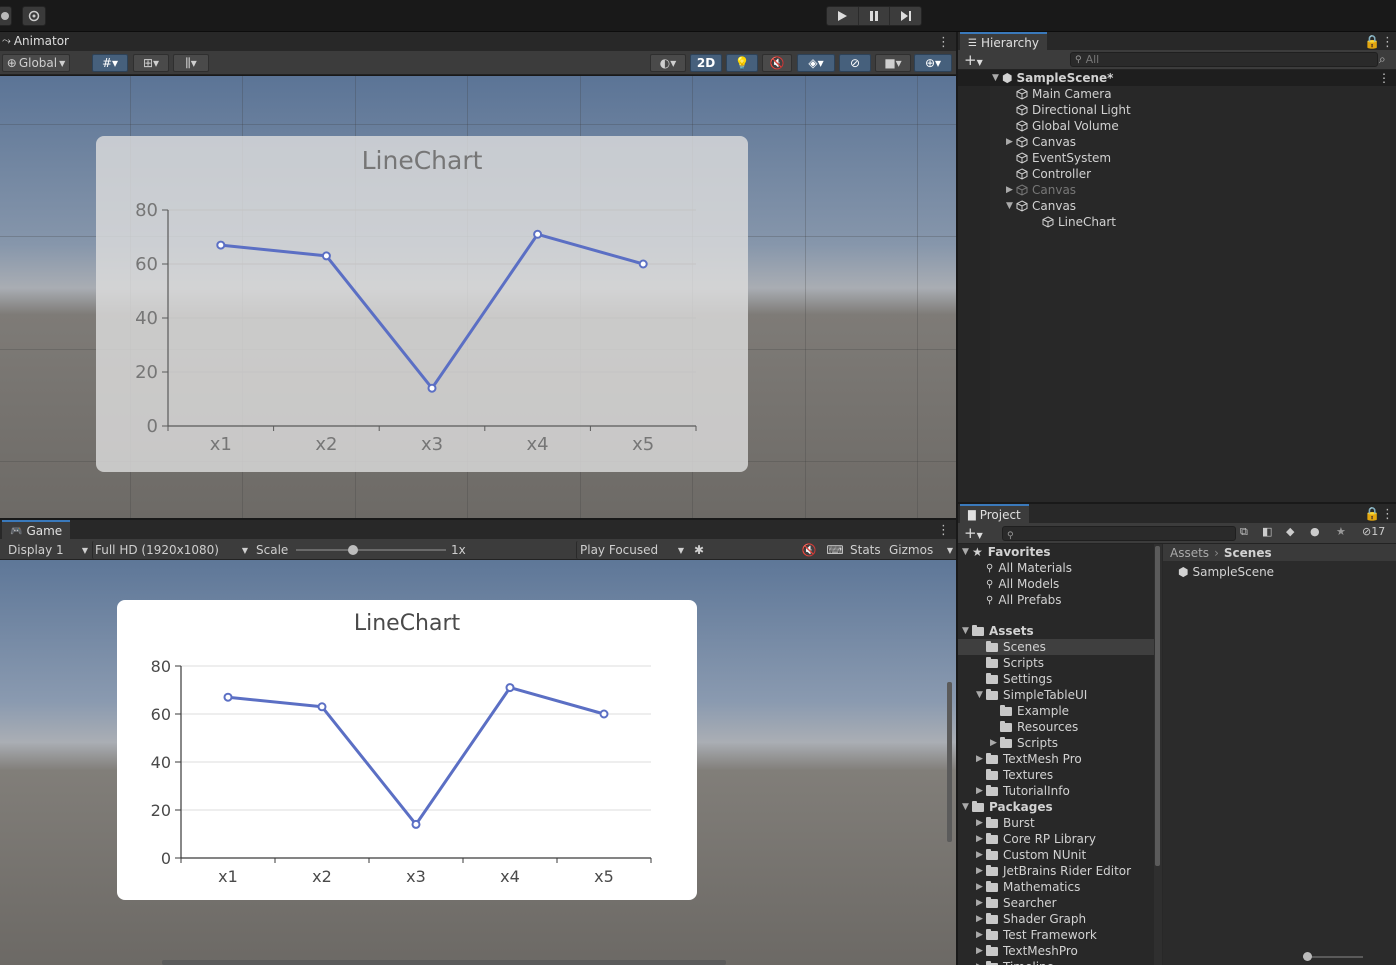 The height and width of the screenshot is (965, 1396). What do you see at coordinates (855, 63) in the screenshot?
I see `scene-visibility-toggle: ⊘` at bounding box center [855, 63].